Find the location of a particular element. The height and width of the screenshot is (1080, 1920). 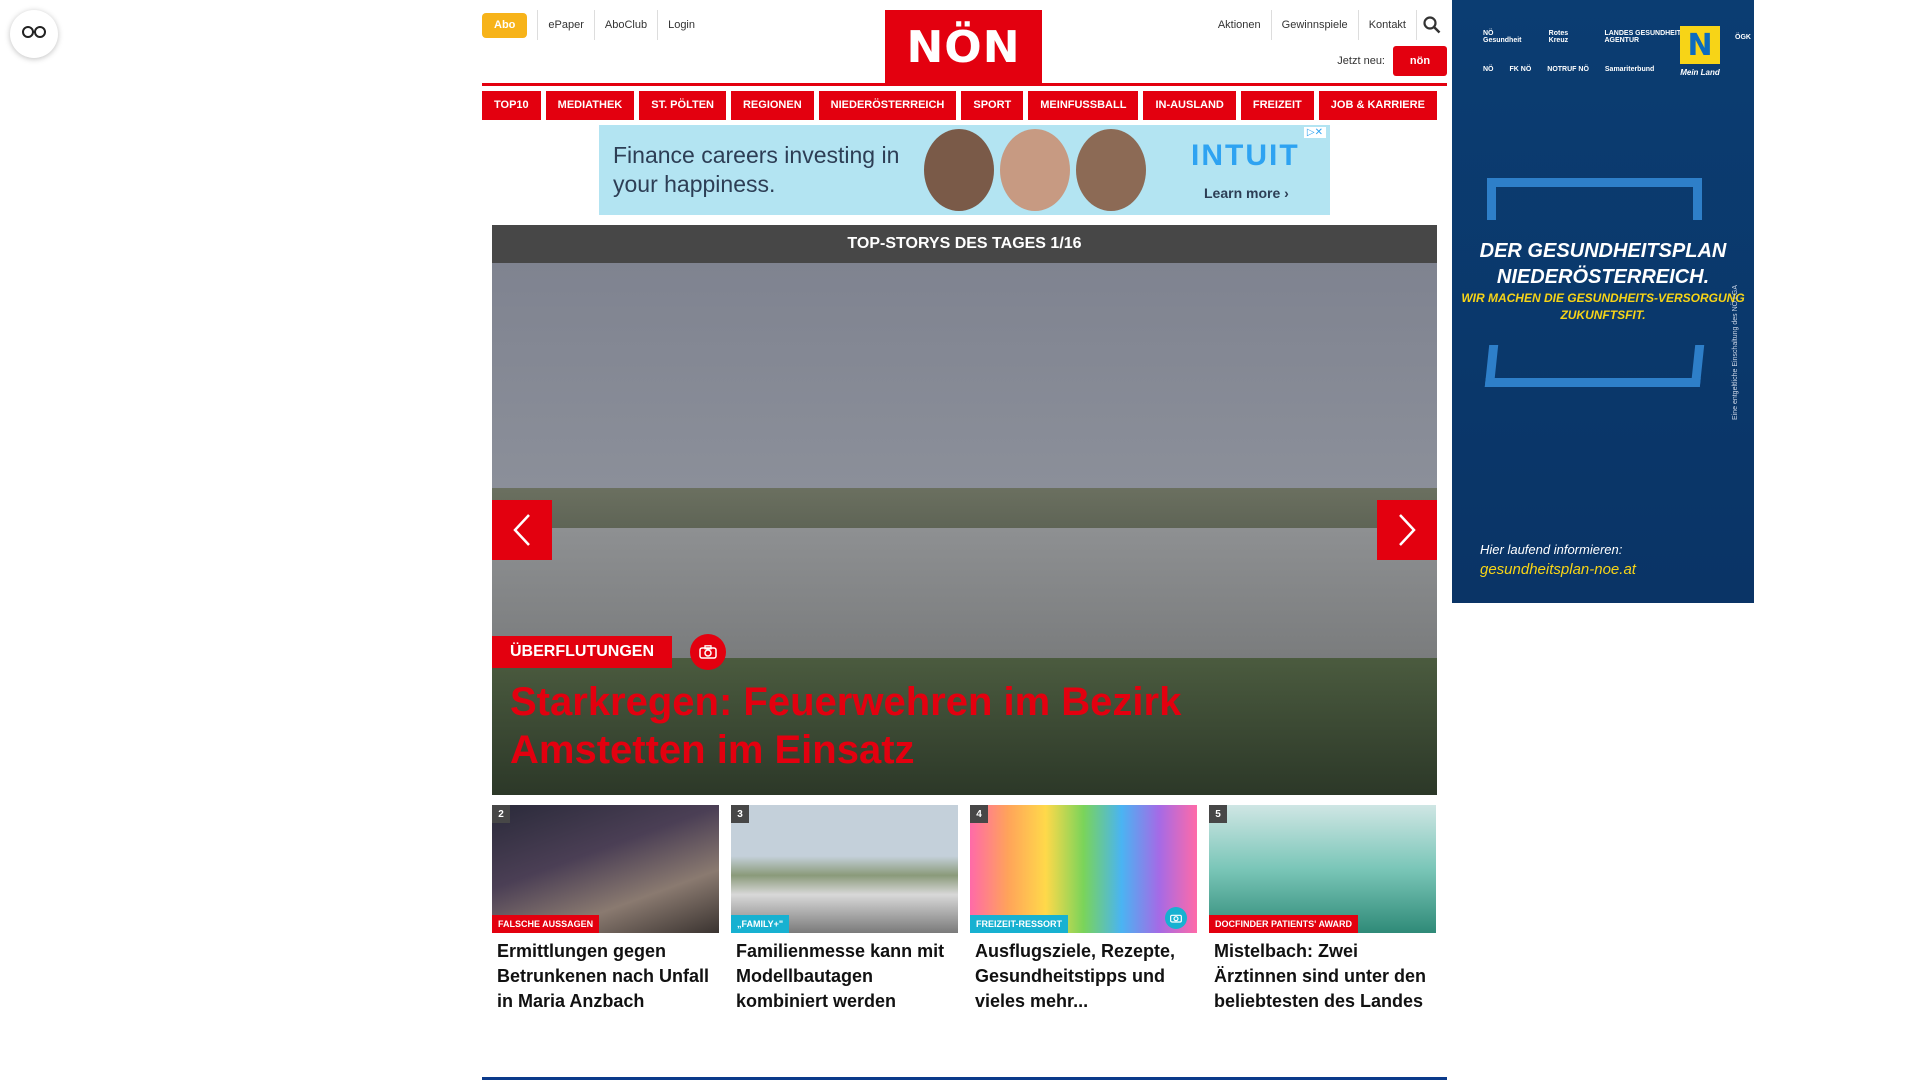

partner-logo: FK NÖ is located at coordinates (1520, 69).